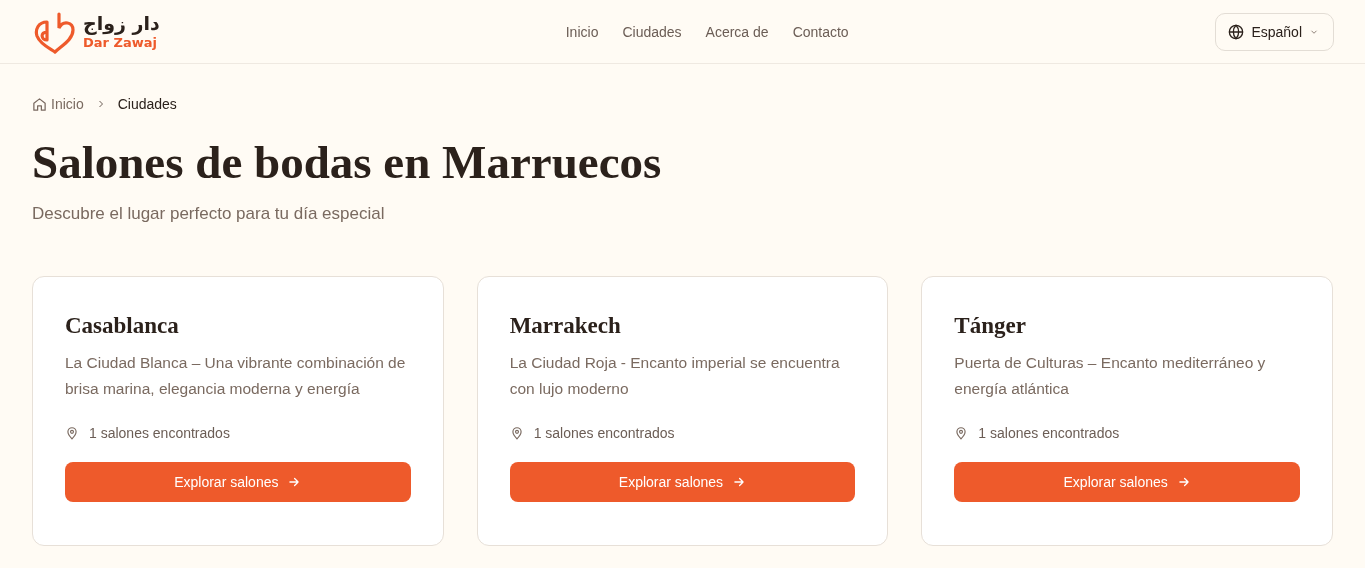 The image size is (1365, 568). I want to click on nav-link: Inicio, so click(582, 31).